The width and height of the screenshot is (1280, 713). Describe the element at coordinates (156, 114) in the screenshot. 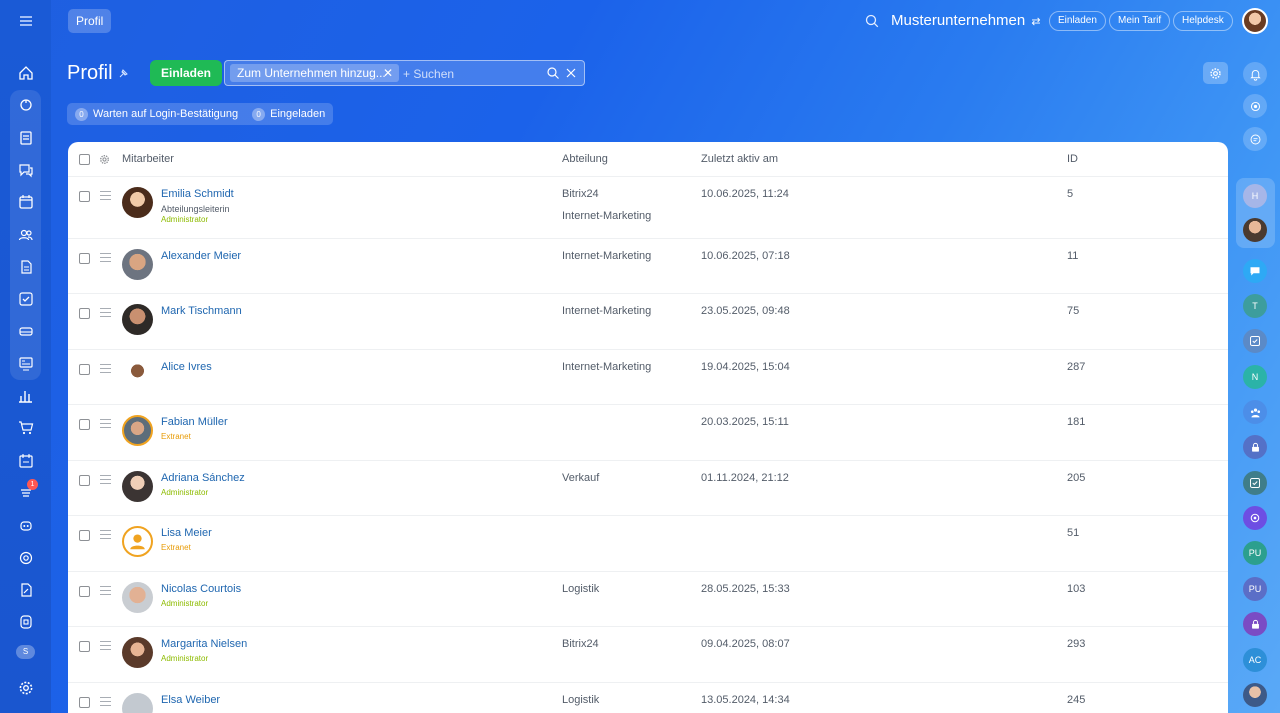

I see `counter-waiting: 0 Warten auf Login-Bestätigung` at that location.